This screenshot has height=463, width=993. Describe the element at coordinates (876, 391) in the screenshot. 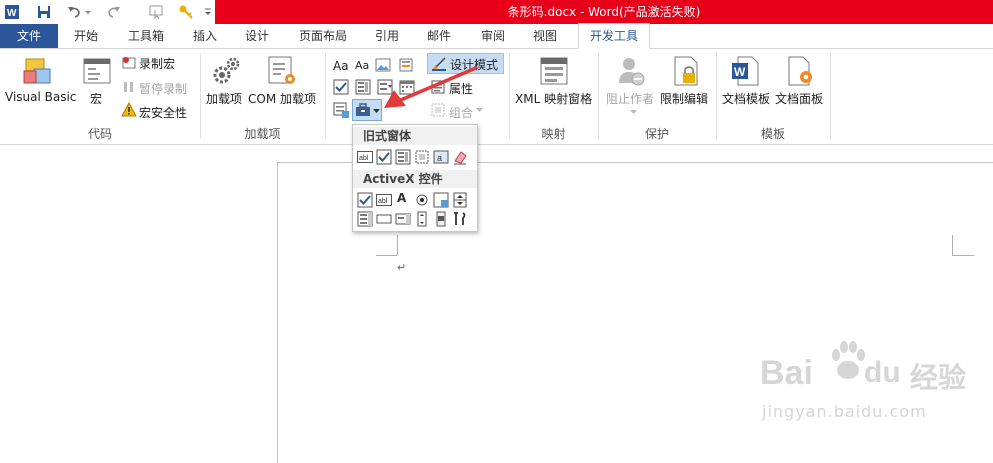

I see `baidu-watermark: Bai du 经验 jingyan.baidu.com` at that location.